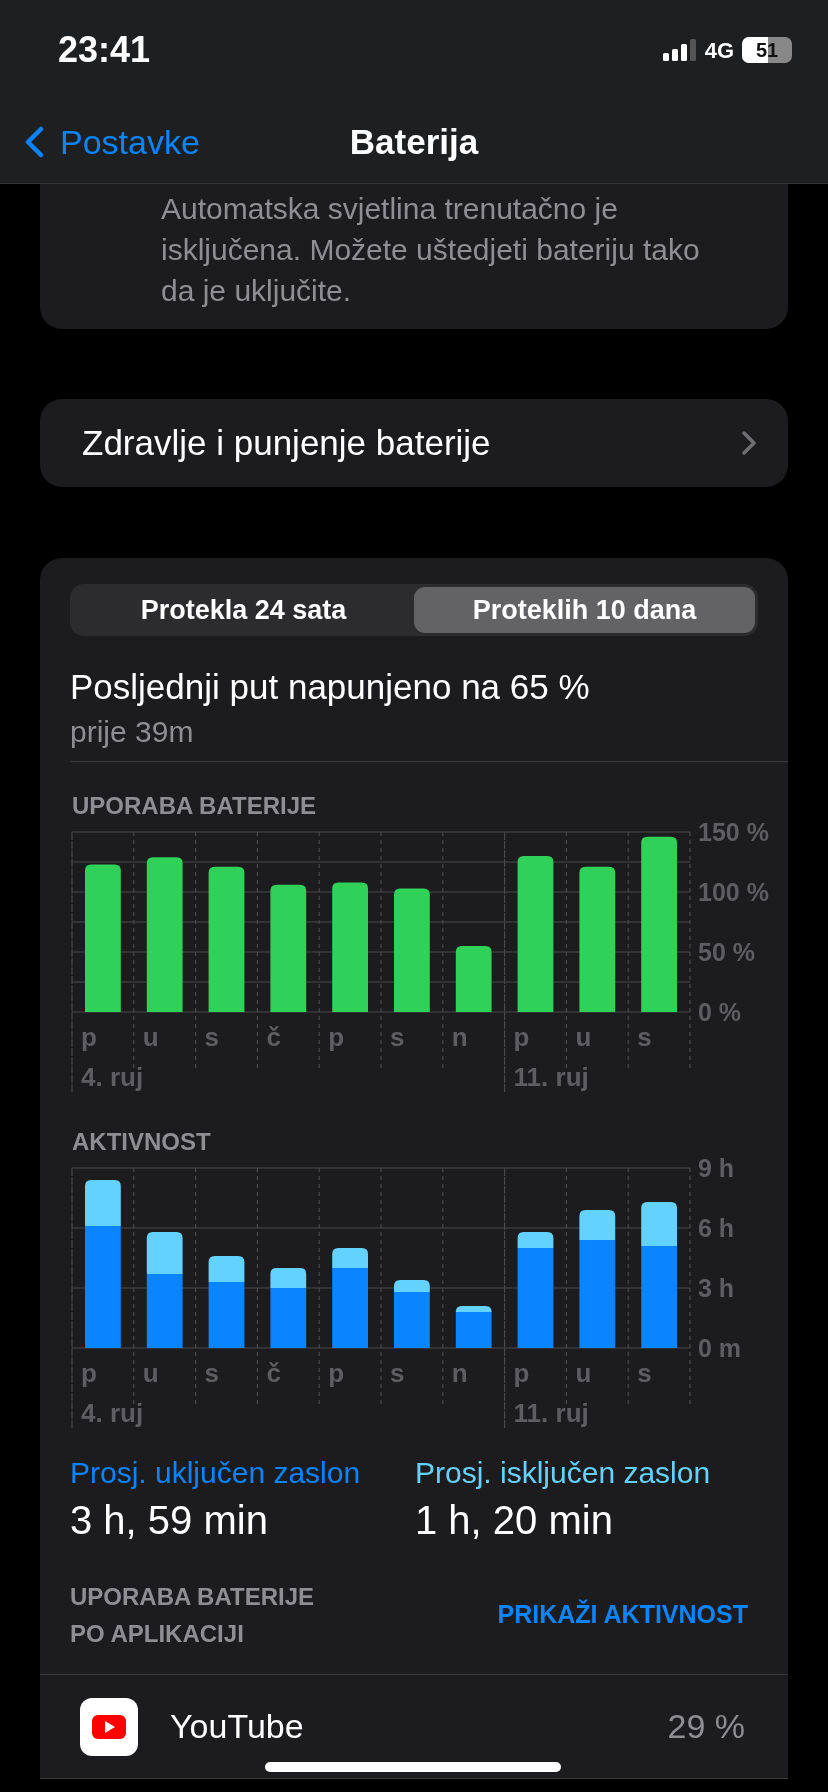 This screenshot has height=1792, width=828. What do you see at coordinates (706, 1726) in the screenshot?
I see `app-percent: 29 %` at bounding box center [706, 1726].